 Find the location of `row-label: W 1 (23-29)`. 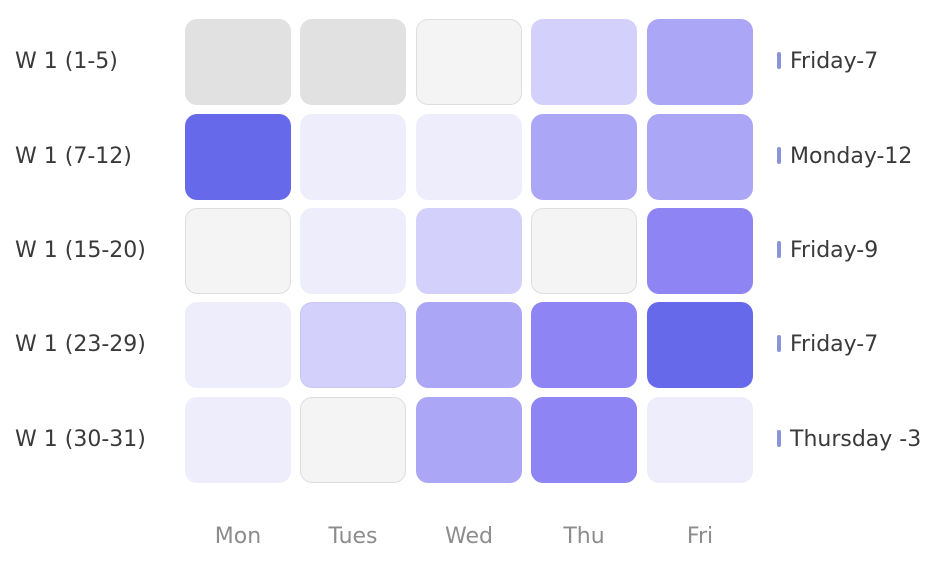

row-label: W 1 (23-29) is located at coordinates (80, 344).